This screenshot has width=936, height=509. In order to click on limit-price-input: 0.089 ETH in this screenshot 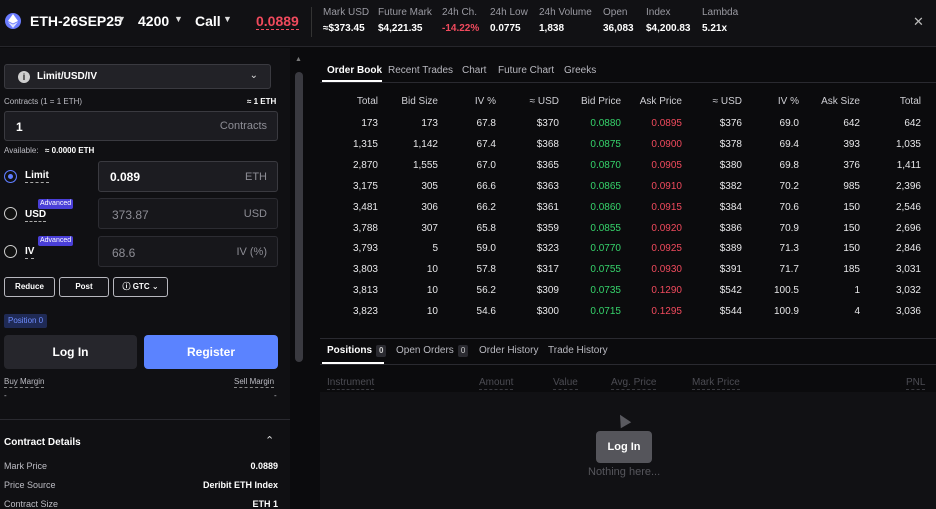, I will do `click(188, 176)`.